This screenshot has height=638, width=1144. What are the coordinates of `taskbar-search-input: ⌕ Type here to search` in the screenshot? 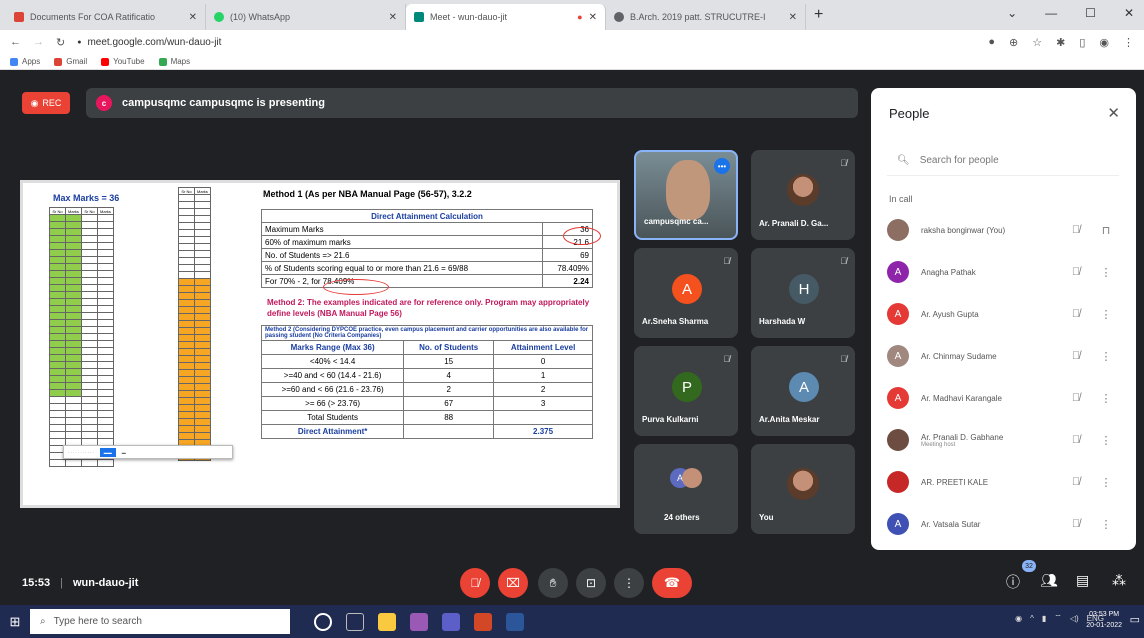 It's located at (160, 621).